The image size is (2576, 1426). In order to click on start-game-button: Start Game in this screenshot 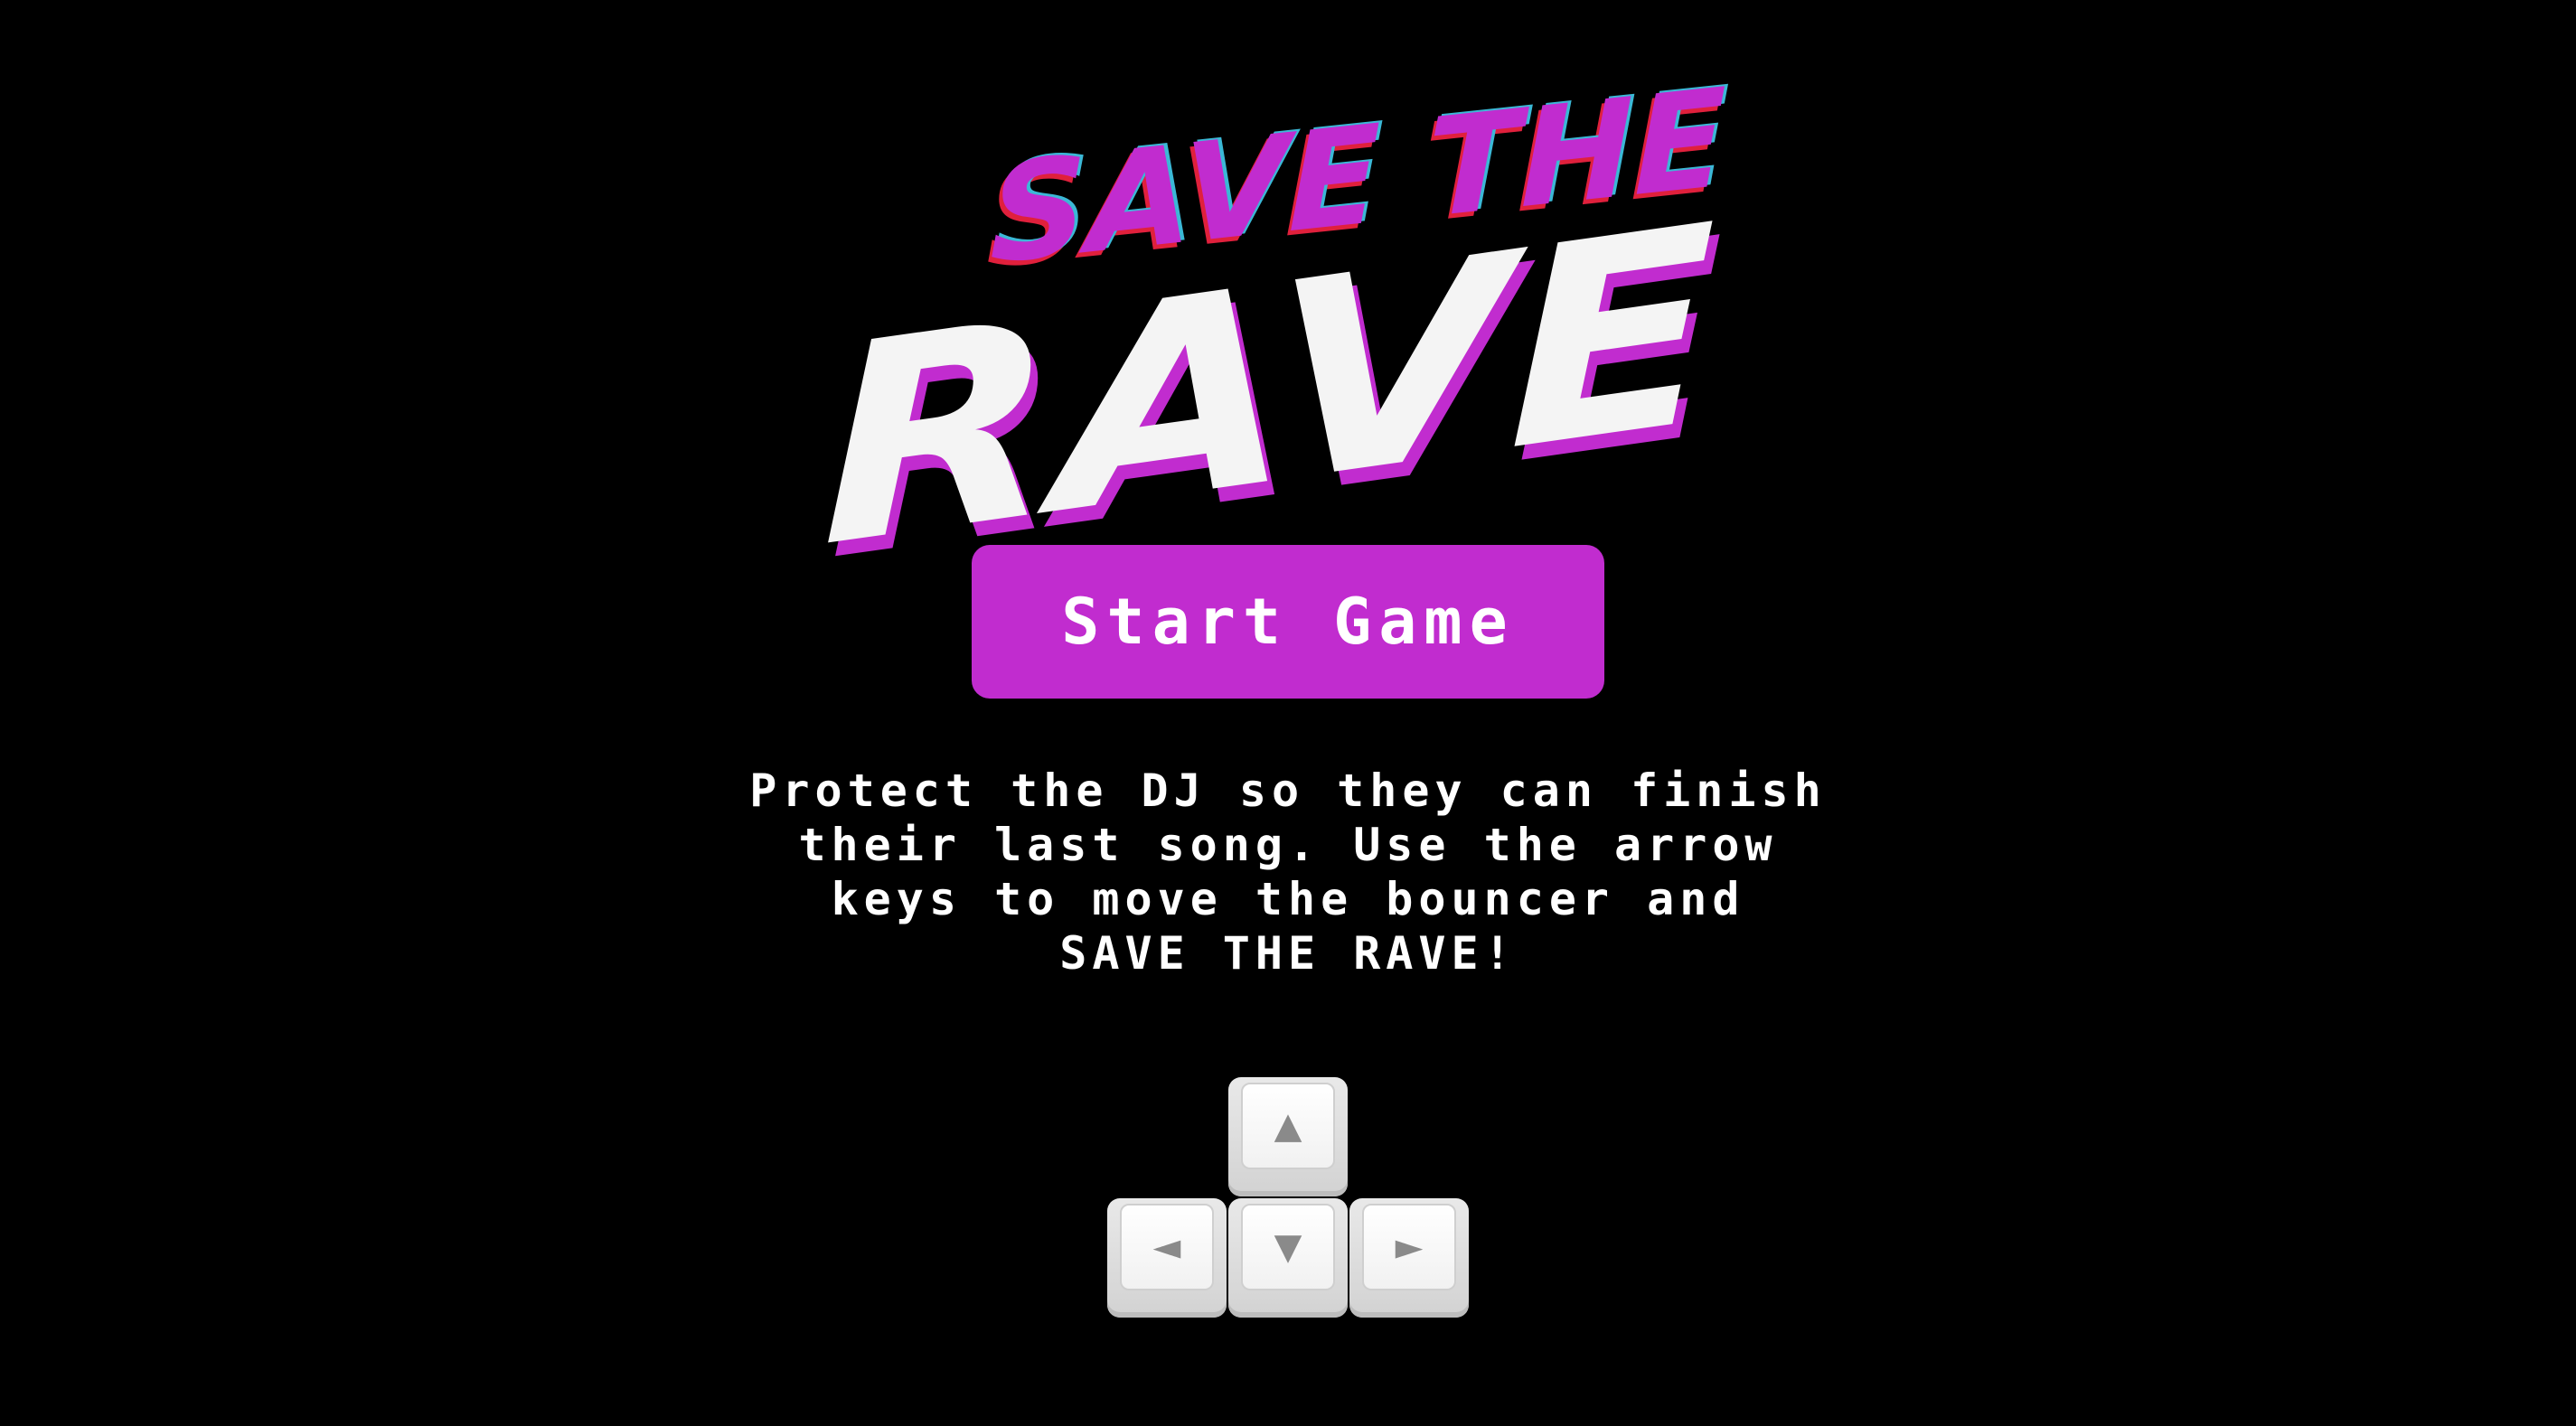, I will do `click(1288, 622)`.